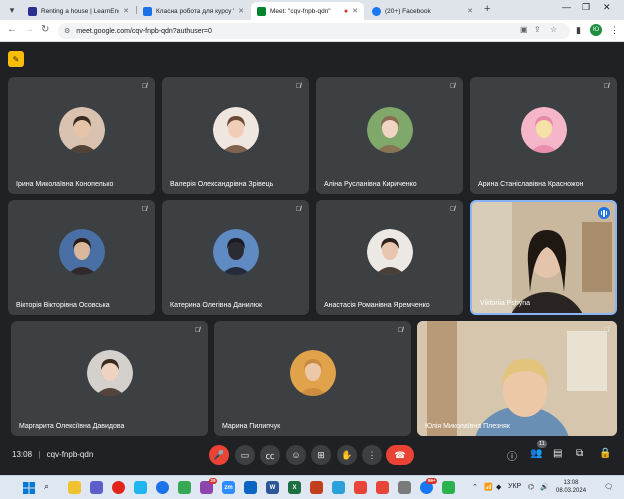 The image size is (624, 499). What do you see at coordinates (294, 487) in the screenshot?
I see `taskbar-app-icon: X` at bounding box center [294, 487].